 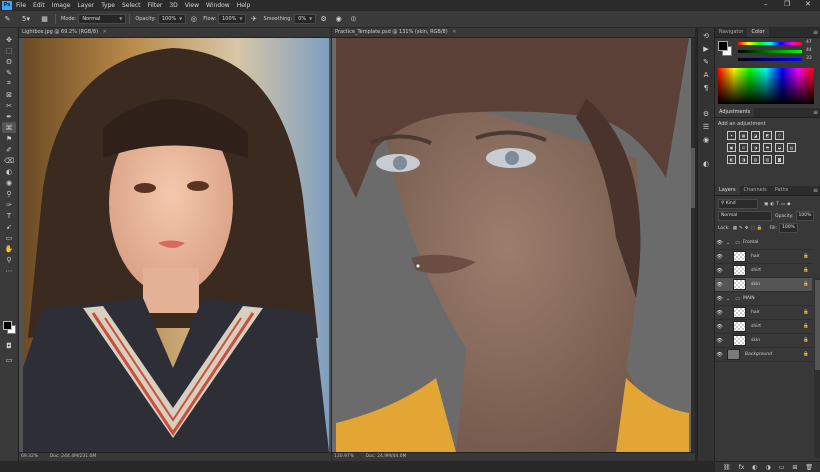 I want to click on posterize-icon: ◨, so click(x=743, y=159).